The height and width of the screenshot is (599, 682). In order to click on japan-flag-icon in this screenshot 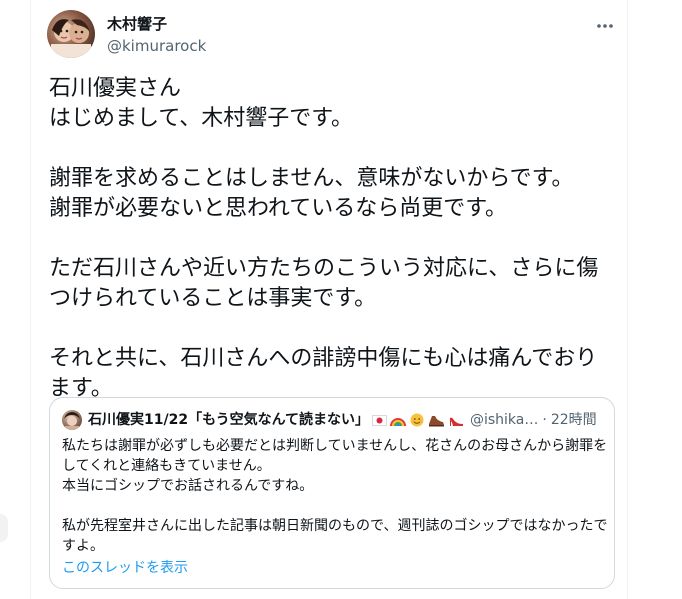, I will do `click(379, 420)`.